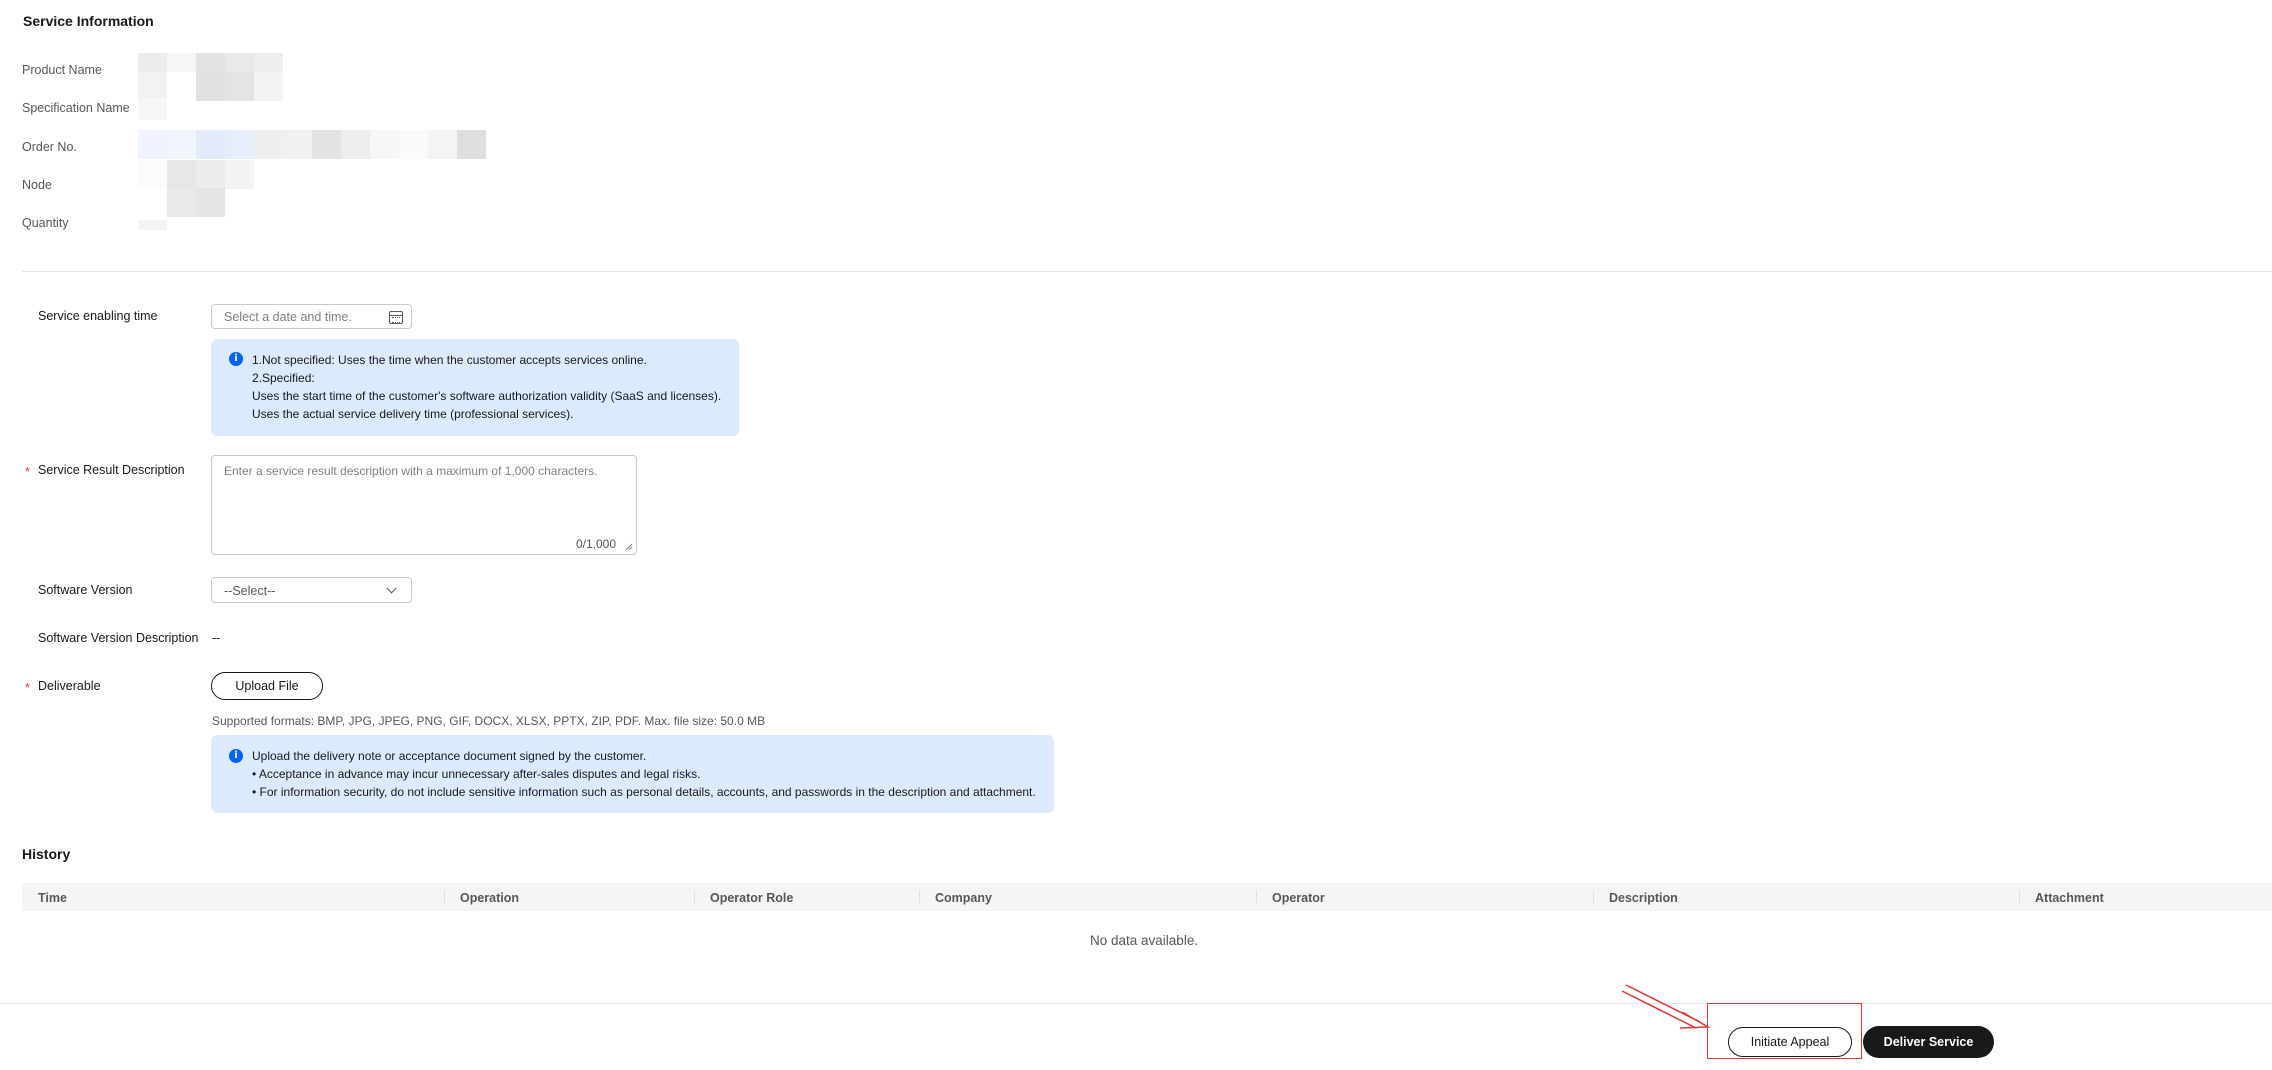  What do you see at coordinates (250, 591) in the screenshot?
I see `software-version-selected: --Select--` at bounding box center [250, 591].